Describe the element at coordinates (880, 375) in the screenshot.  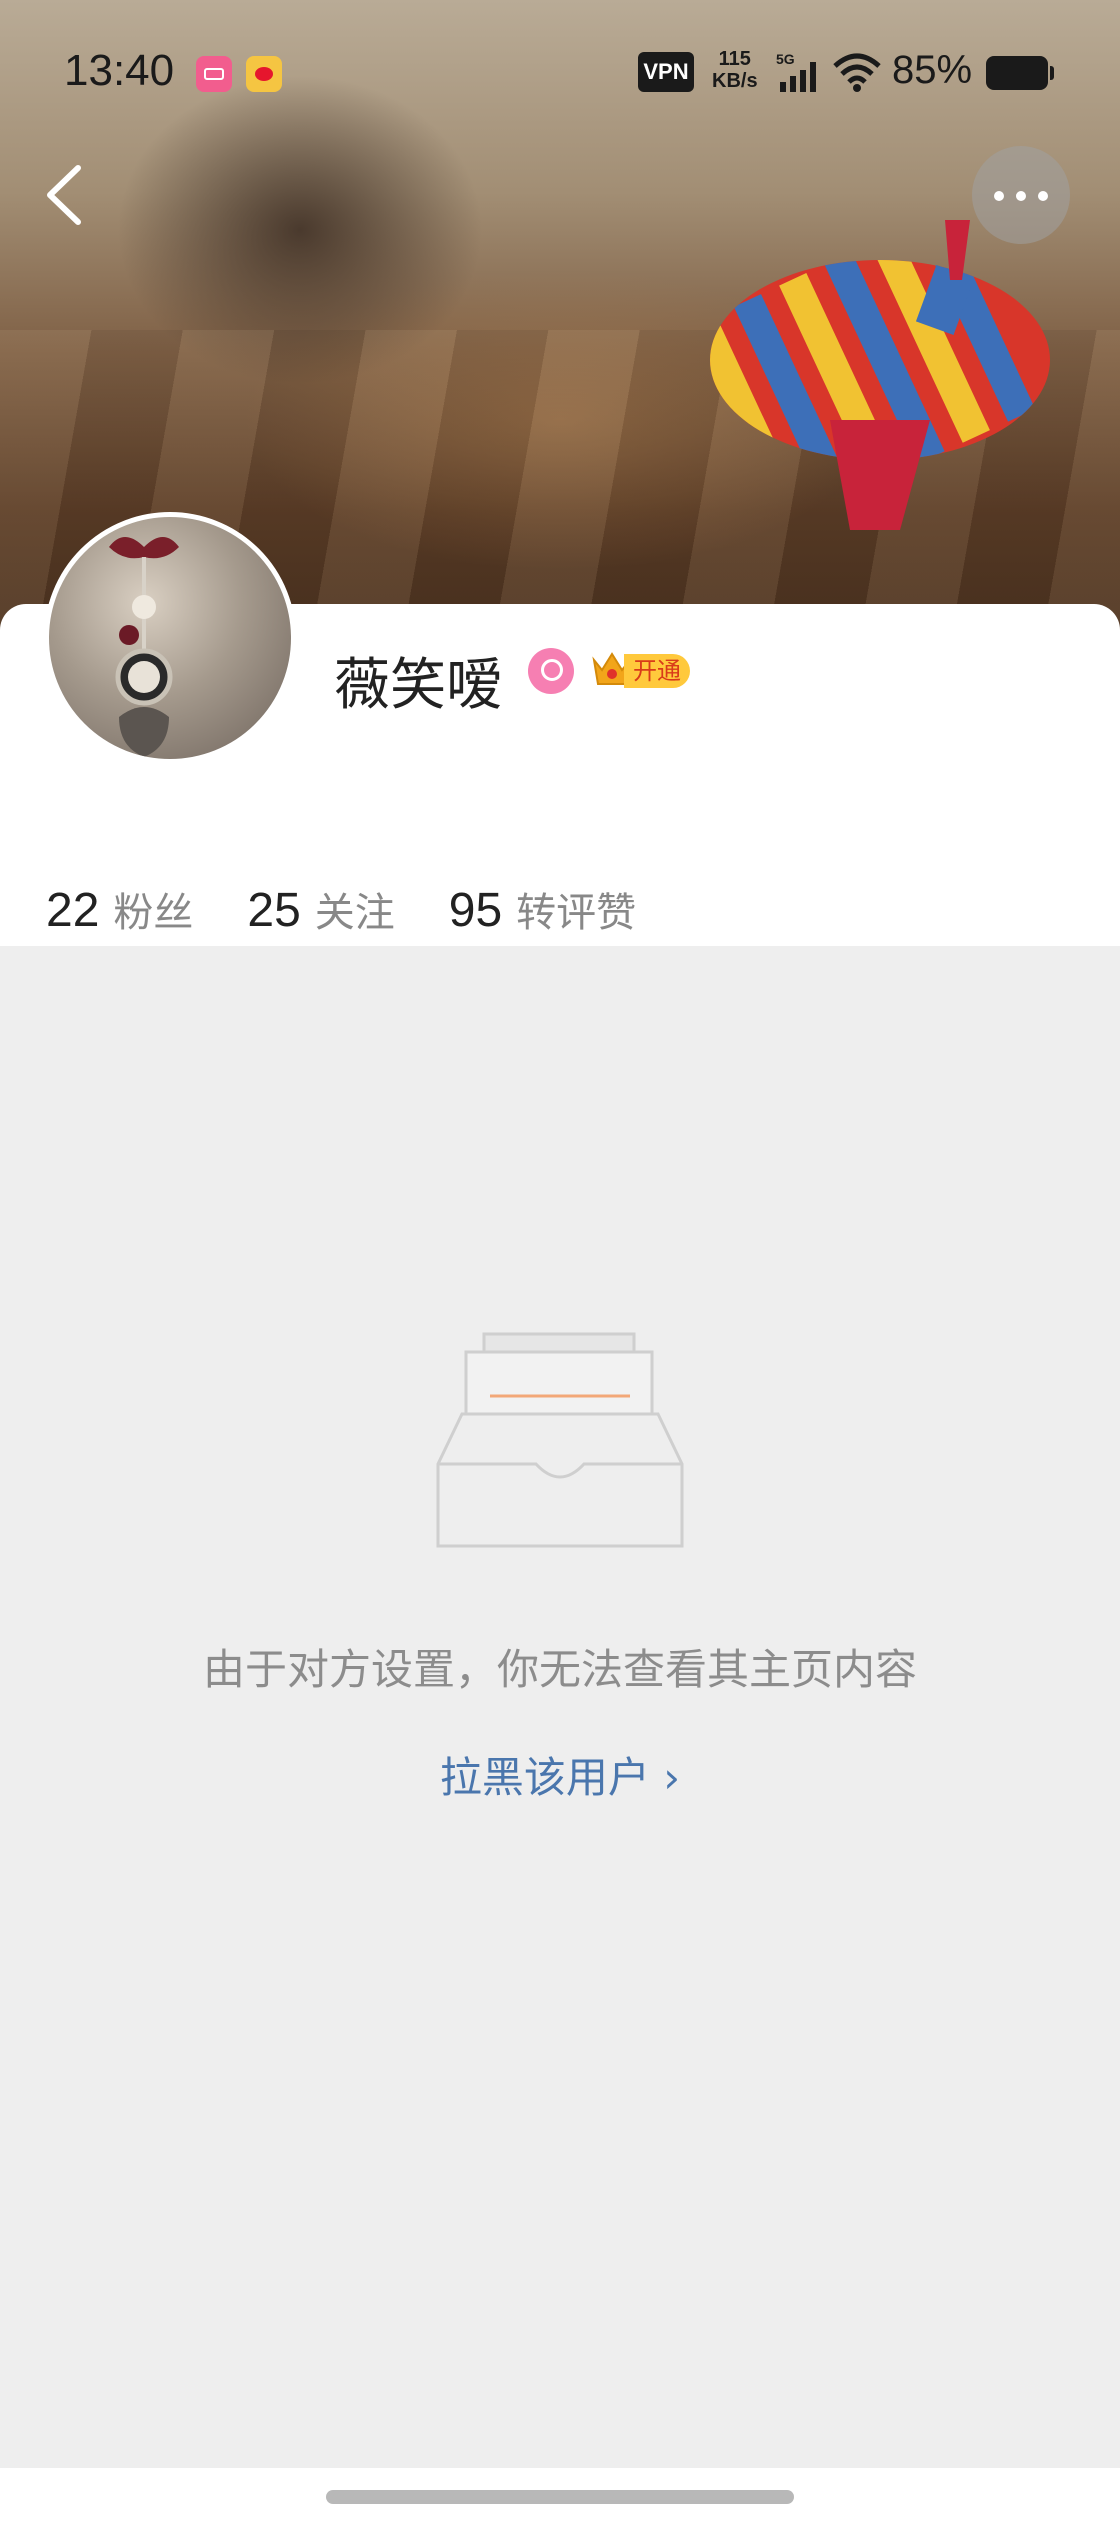
I see `spinning-top-image` at that location.